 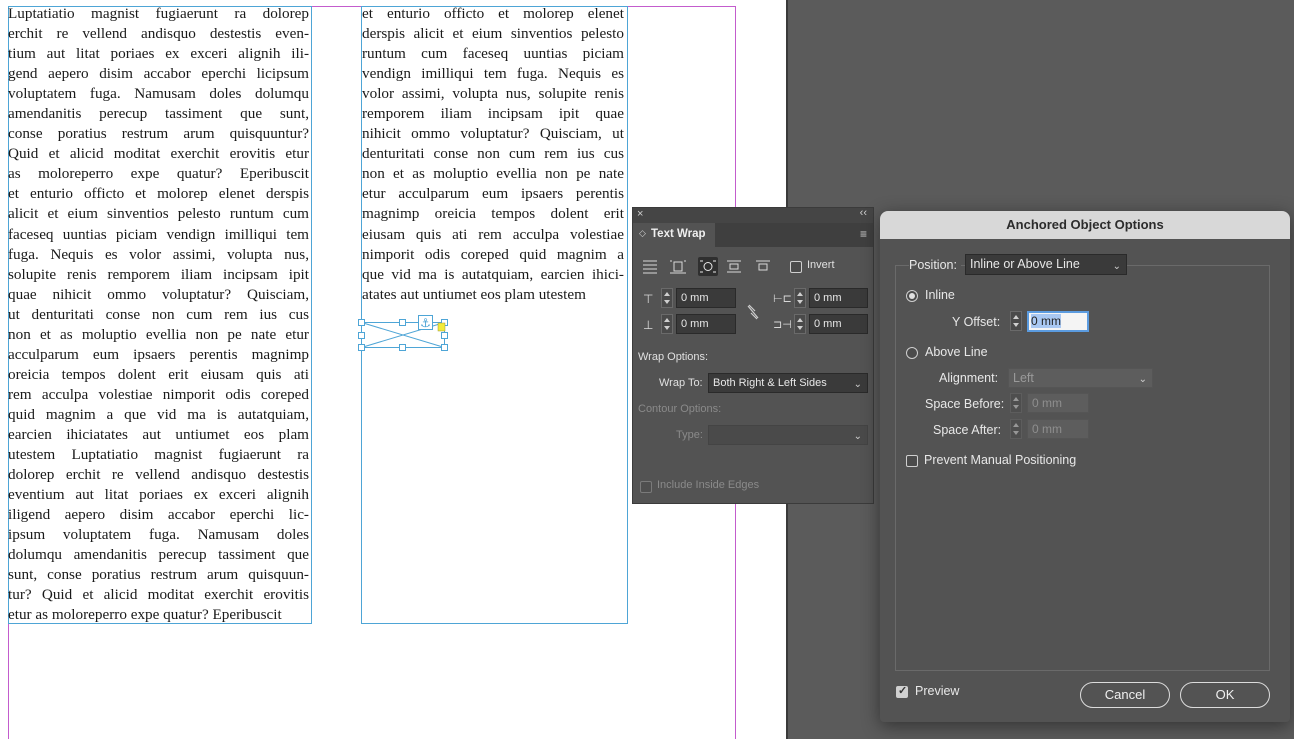 I want to click on top-offset-stepper, so click(x=667, y=298).